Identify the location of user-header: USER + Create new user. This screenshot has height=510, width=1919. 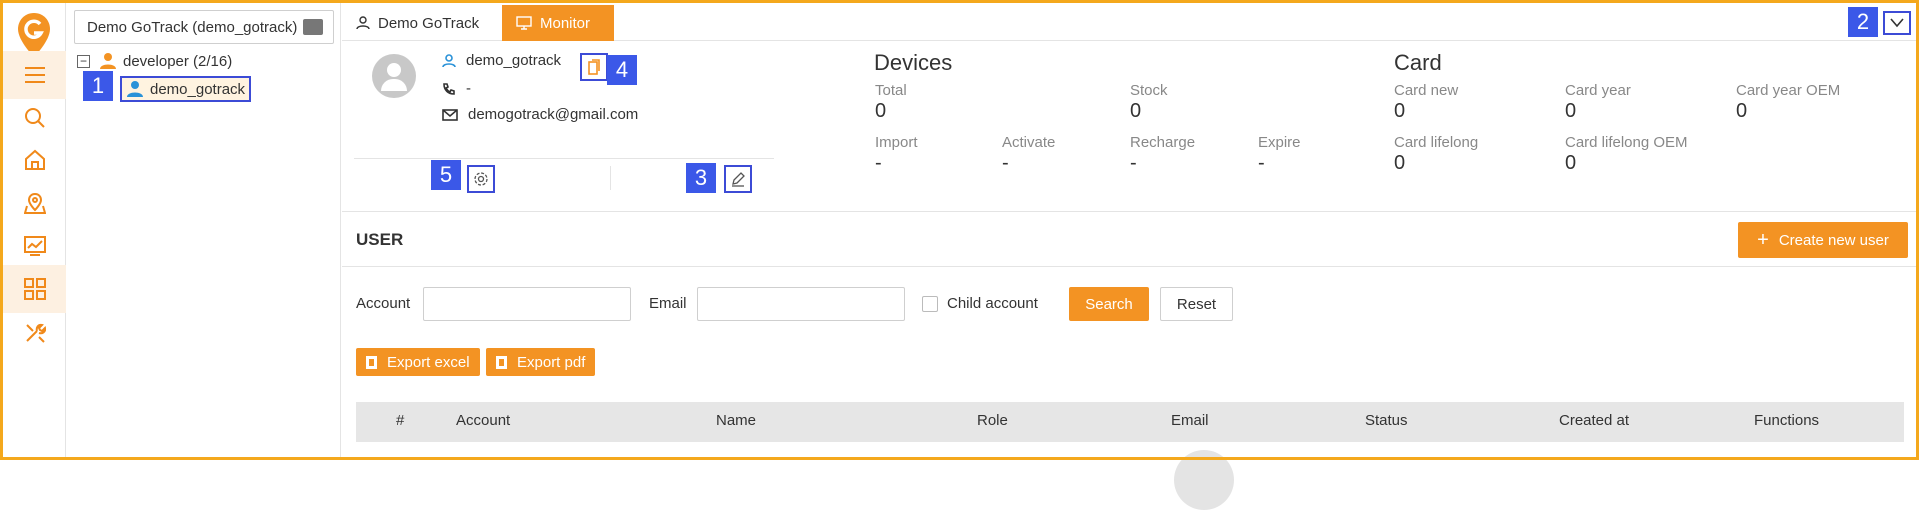
(1129, 240).